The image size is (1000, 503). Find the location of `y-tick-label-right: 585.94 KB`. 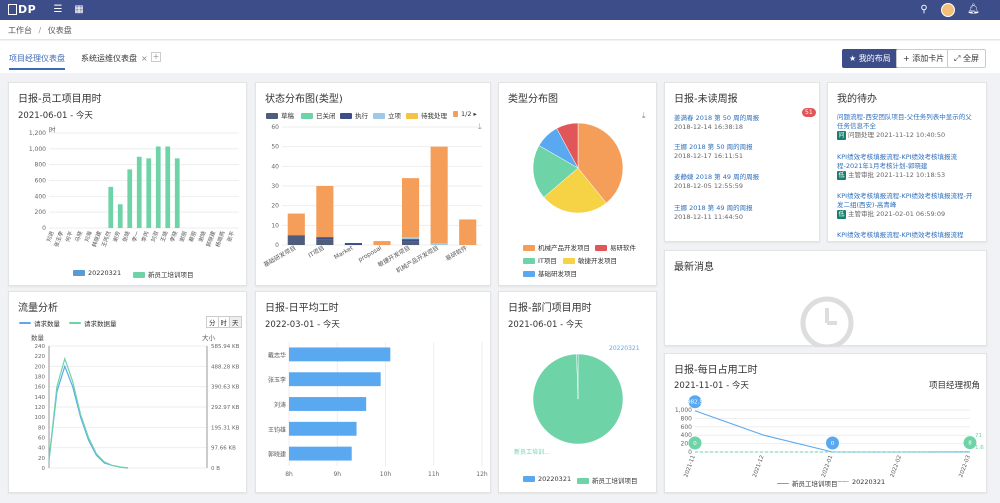

y-tick-label-right: 585.94 KB is located at coordinates (225, 347).